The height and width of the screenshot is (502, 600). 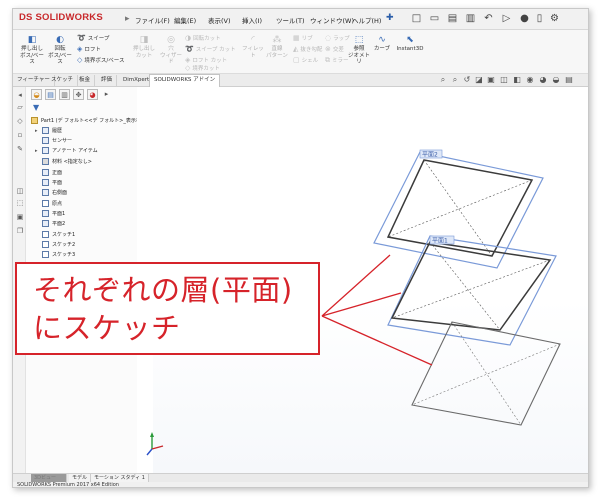 I want to click on menu-view: 表示(V), so click(x=219, y=20).